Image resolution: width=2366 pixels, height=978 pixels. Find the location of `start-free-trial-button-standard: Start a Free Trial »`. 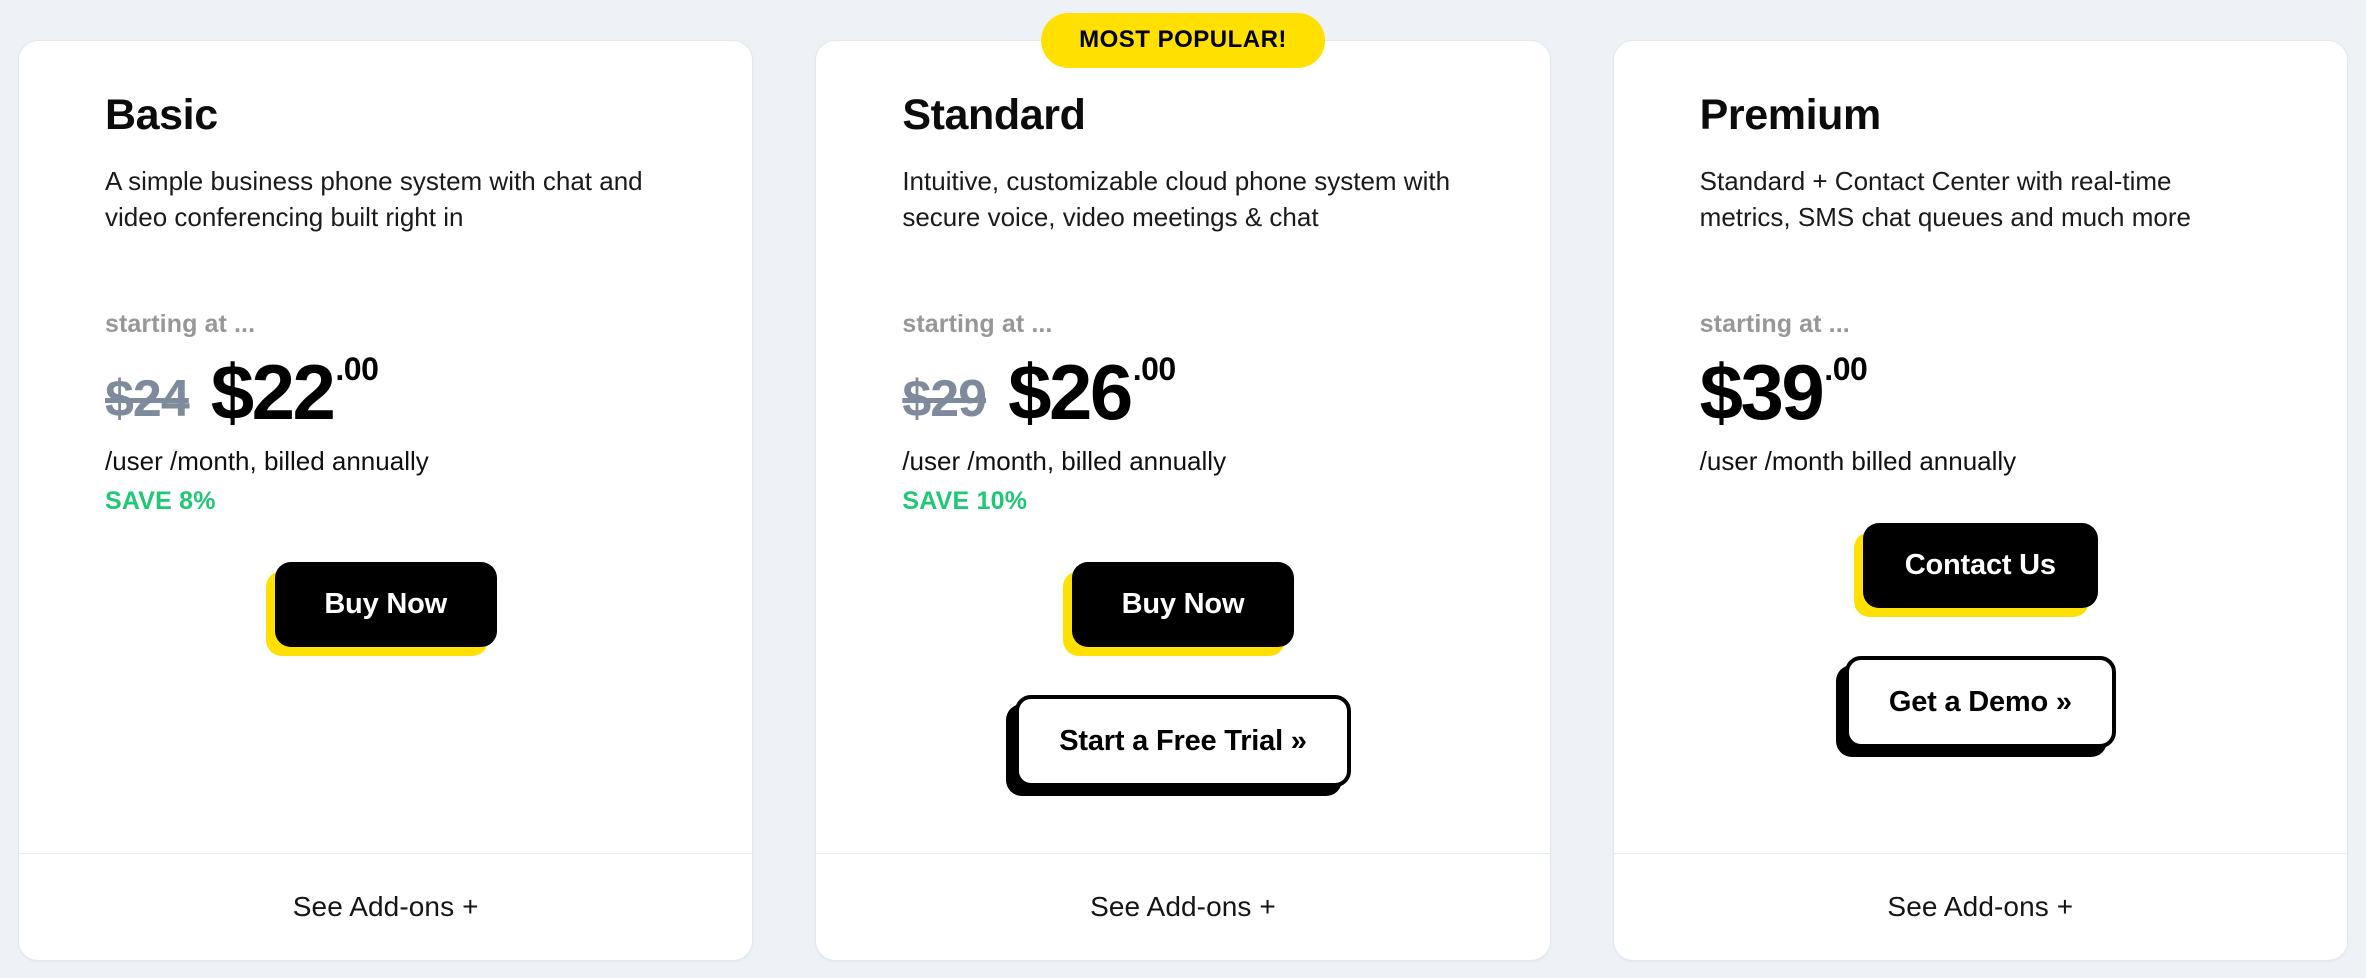

start-free-trial-button-standard: Start a Free Trial » is located at coordinates (1183, 741).